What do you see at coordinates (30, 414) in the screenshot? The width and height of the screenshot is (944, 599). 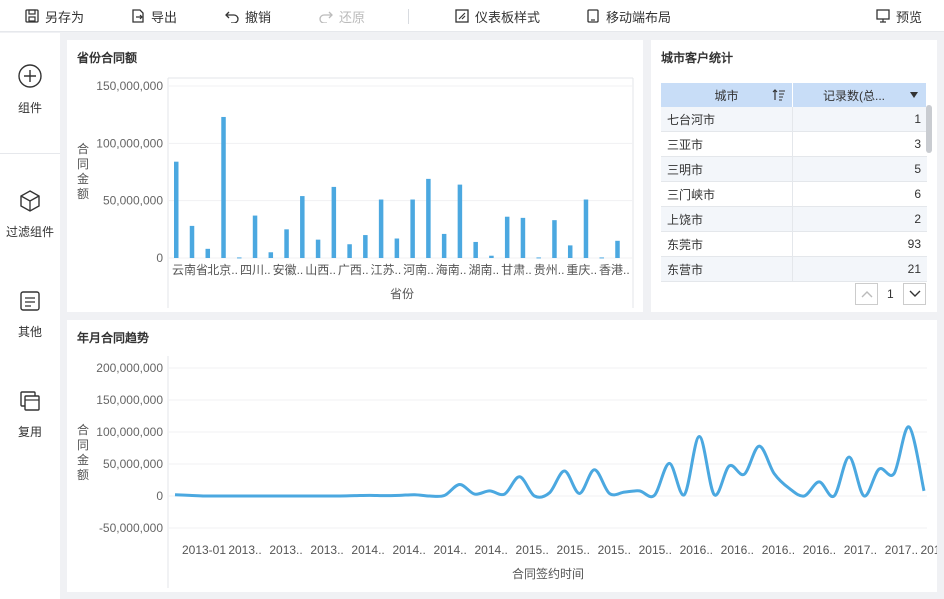 I see `sidebar-item-reuse: 复用` at bounding box center [30, 414].